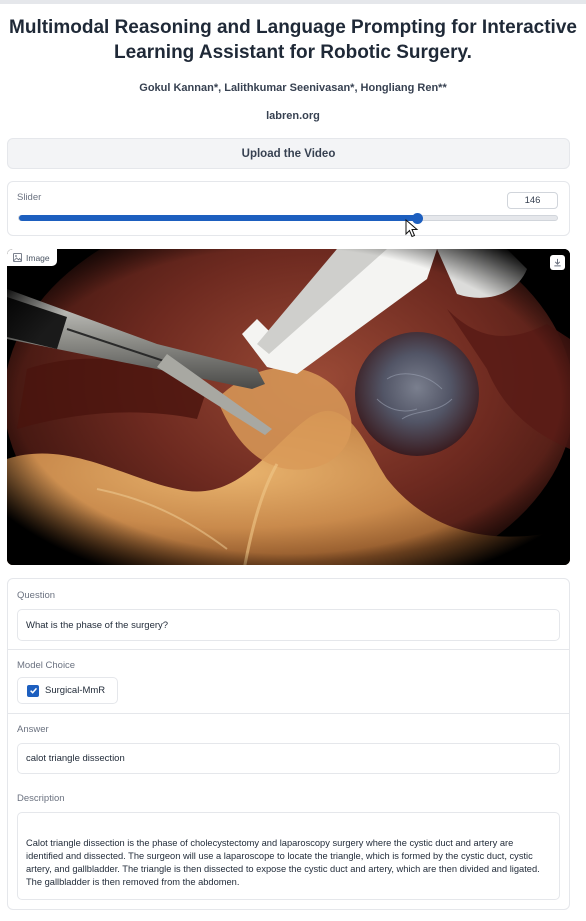 The image size is (586, 921). I want to click on question-input: What is the phase of the surgery?, so click(288, 625).